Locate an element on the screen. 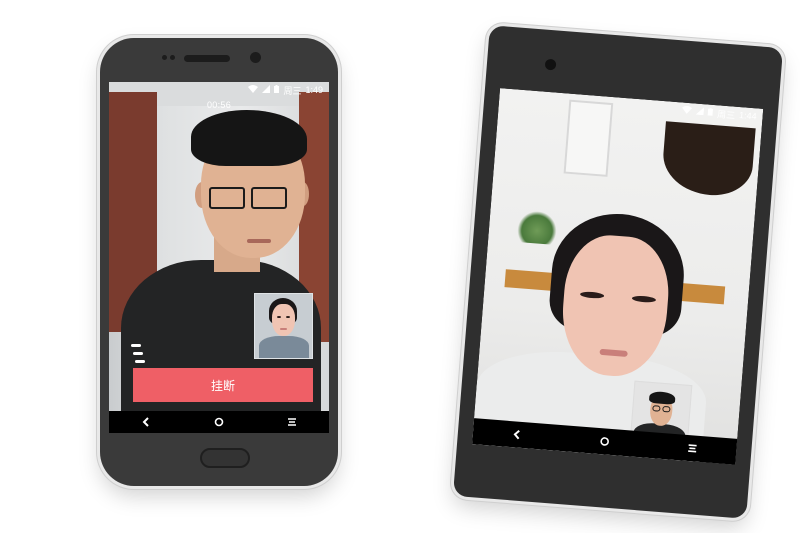 The height and width of the screenshot is (533, 800). local-video-preview is located at coordinates (283, 326).